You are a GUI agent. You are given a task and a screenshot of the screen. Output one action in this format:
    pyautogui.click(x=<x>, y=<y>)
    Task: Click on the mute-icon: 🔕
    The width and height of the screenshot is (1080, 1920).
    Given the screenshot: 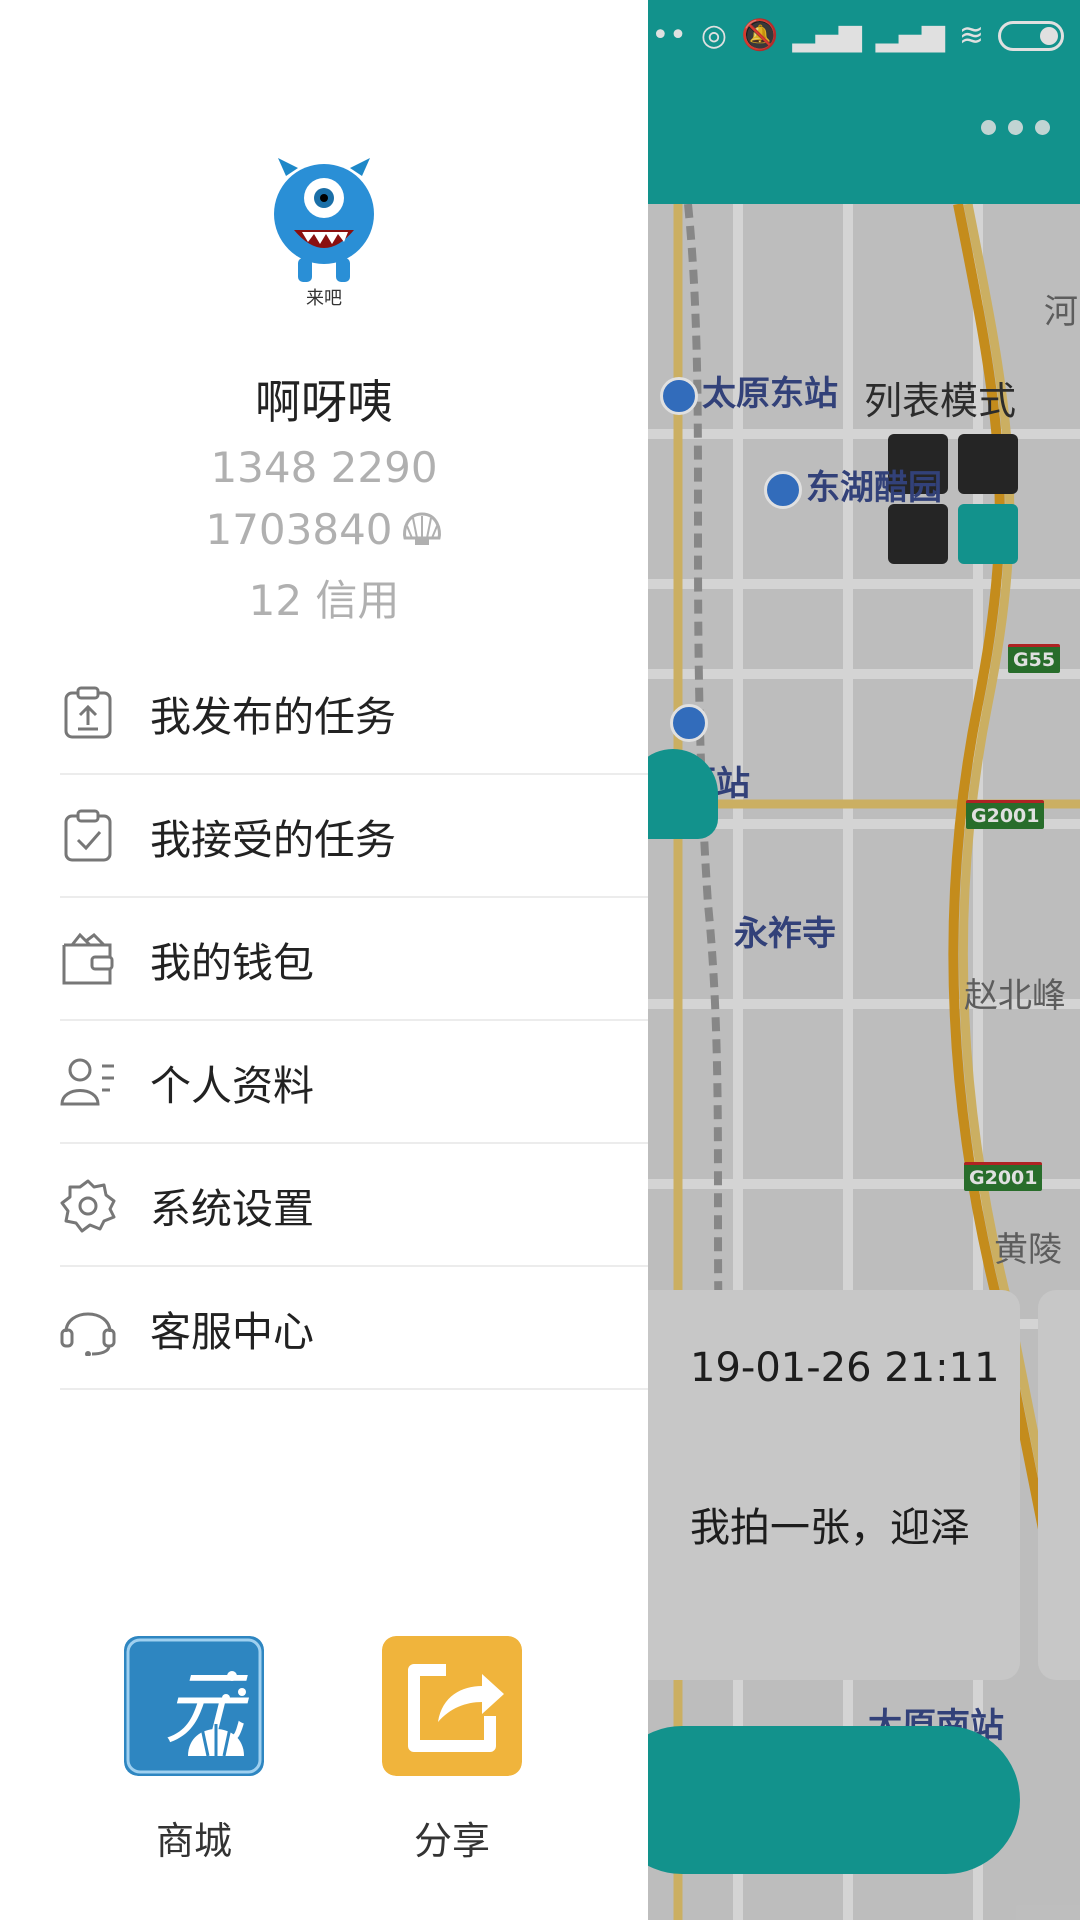 What is the action you would take?
    pyautogui.click(x=760, y=35)
    